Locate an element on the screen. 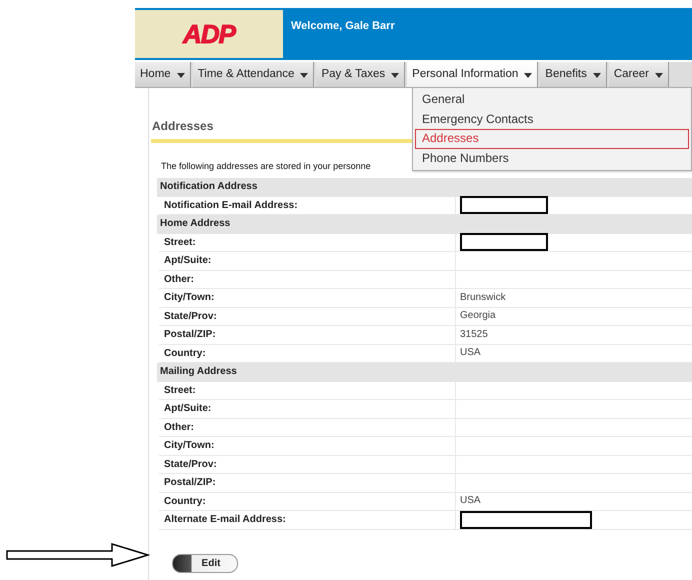 The image size is (692, 580). logo: ADP is located at coordinates (209, 34).